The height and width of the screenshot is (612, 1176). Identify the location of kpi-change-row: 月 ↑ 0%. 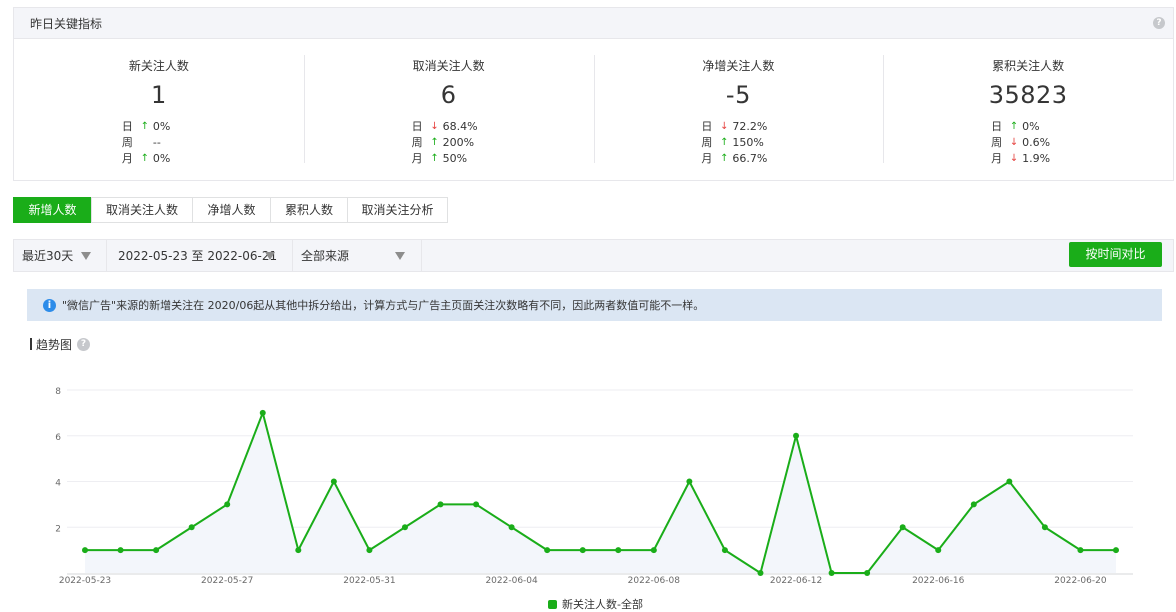
(159, 159).